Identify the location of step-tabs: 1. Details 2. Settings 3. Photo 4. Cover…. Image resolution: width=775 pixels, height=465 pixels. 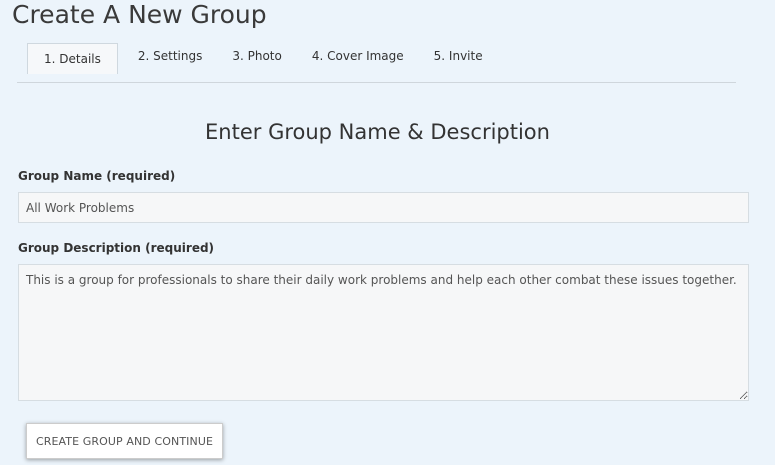
(270, 58).